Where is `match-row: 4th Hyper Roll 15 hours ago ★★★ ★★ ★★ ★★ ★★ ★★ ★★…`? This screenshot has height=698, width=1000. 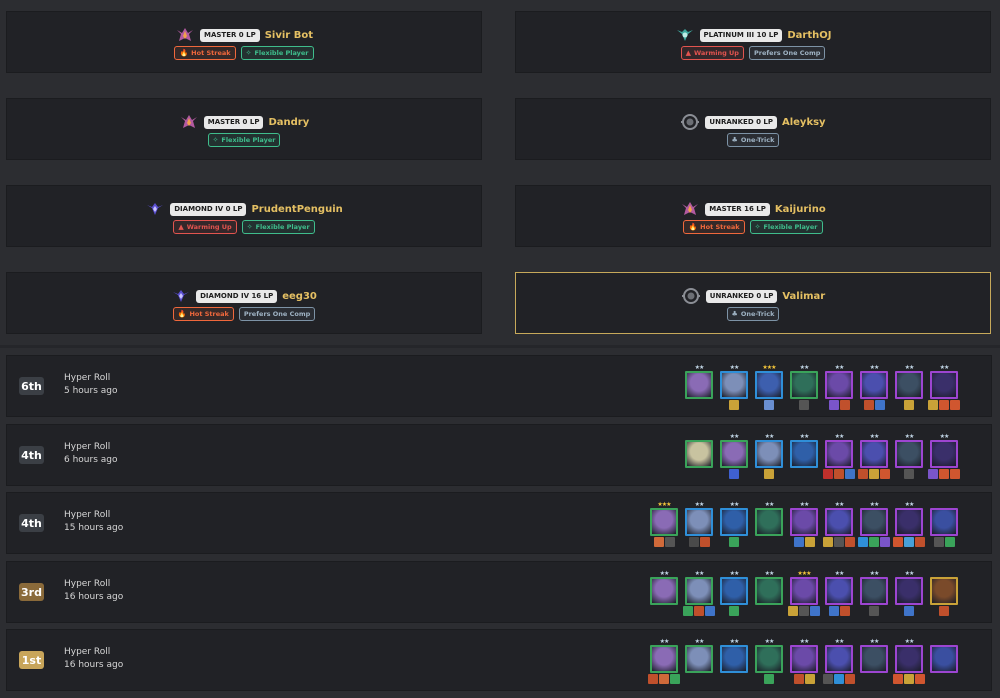 match-row: 4th Hyper Roll 15 hours ago ★★★ ★★ ★★ ★★ ★★ ★★ ★★… is located at coordinates (499, 523).